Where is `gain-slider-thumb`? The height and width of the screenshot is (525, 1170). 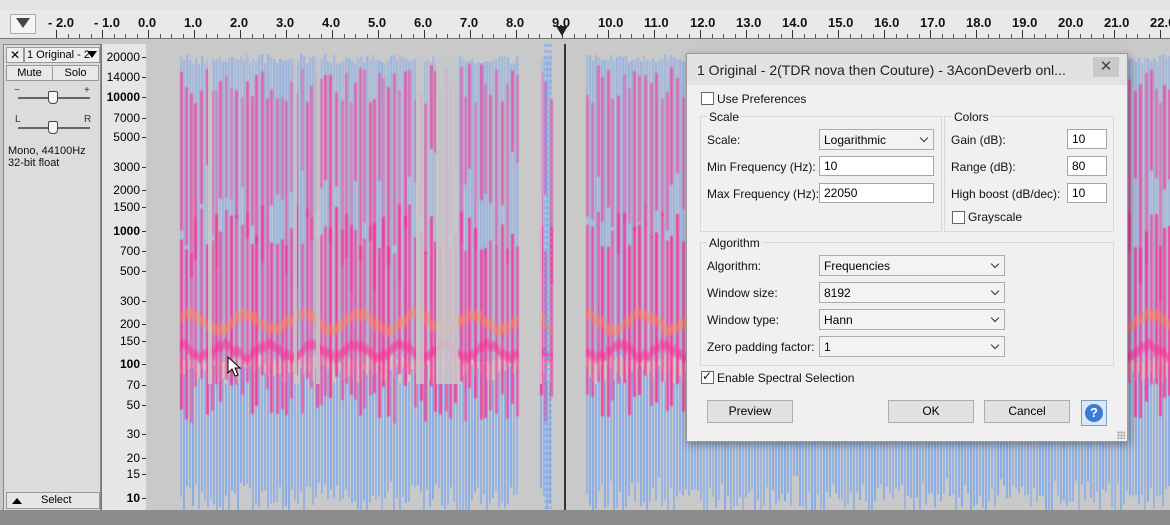
gain-slider-thumb is located at coordinates (53, 97).